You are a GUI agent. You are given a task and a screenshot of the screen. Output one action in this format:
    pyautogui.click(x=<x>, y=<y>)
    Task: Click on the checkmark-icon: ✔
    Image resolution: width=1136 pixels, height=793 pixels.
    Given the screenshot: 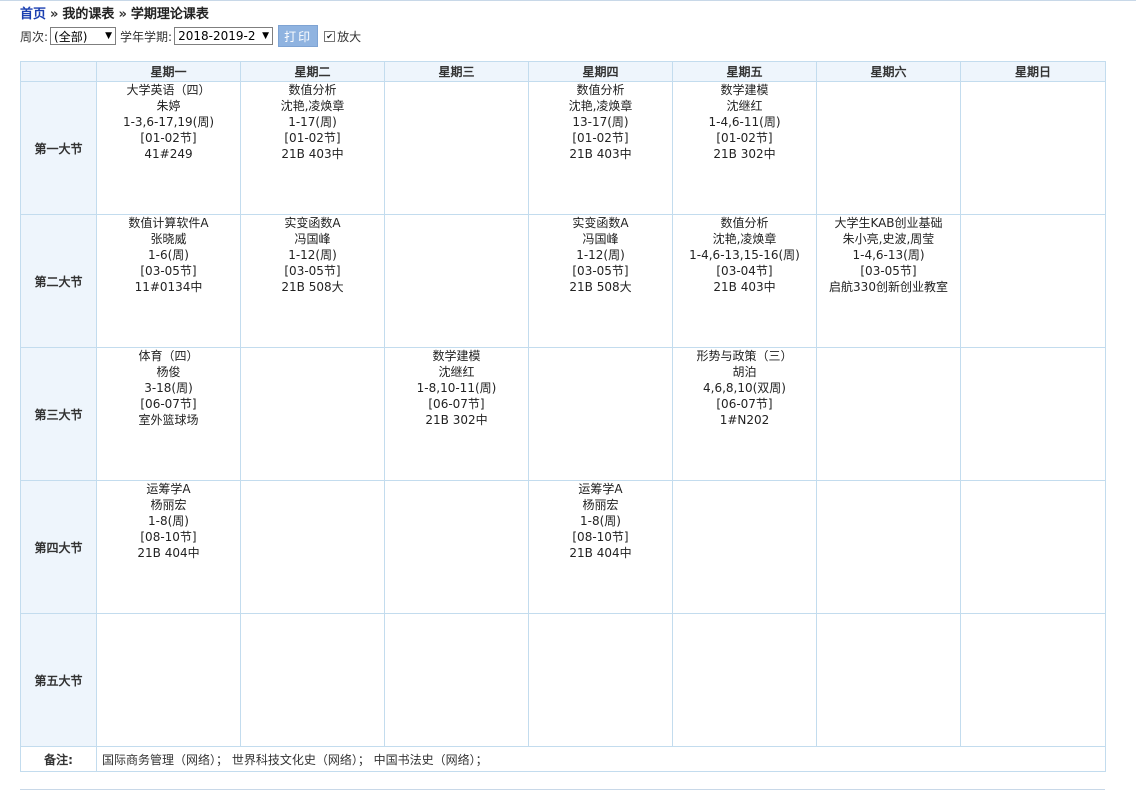 What is the action you would take?
    pyautogui.click(x=329, y=36)
    